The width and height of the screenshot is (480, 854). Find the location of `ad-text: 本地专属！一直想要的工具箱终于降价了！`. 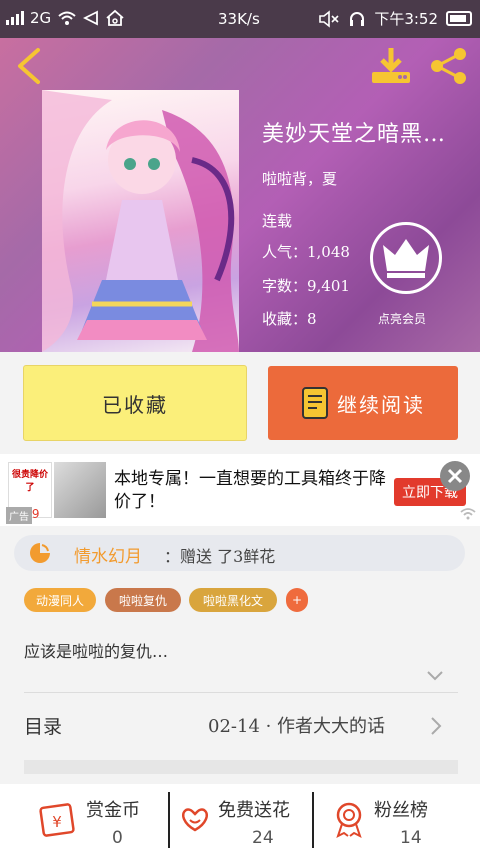

ad-text: 本地专属！一直想要的工具箱终于降价了！ is located at coordinates (254, 491).